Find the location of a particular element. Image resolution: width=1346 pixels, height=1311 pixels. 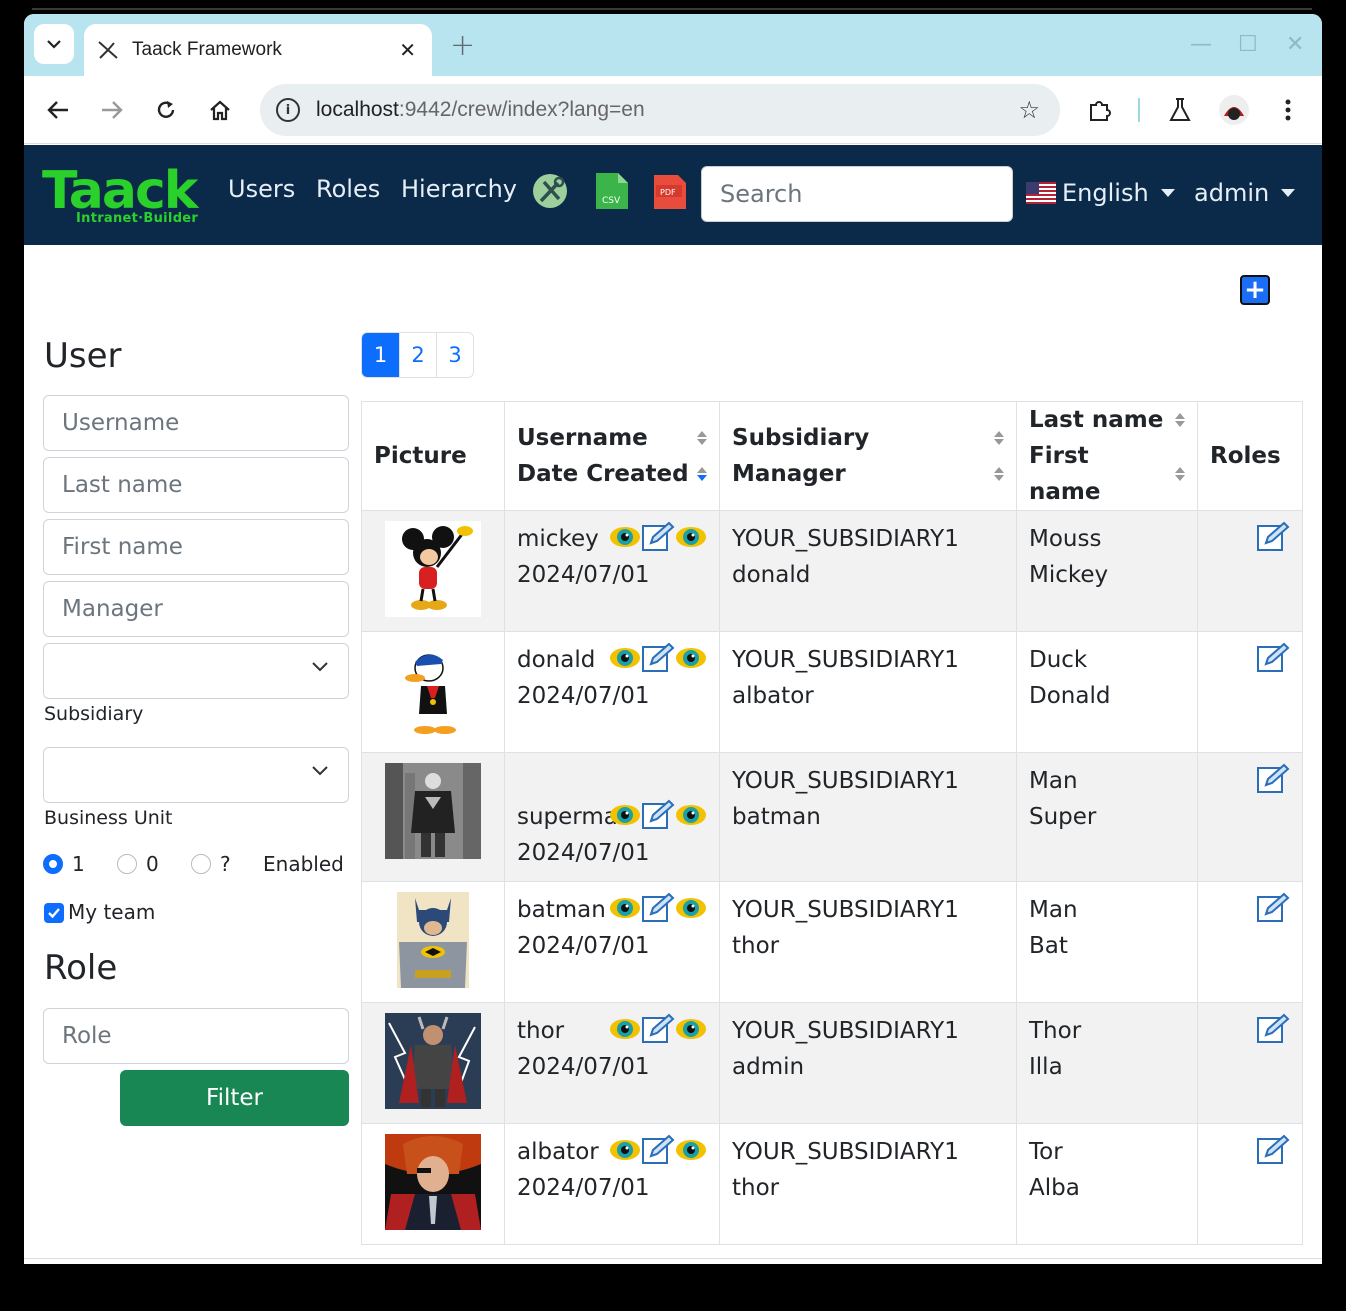

last-name-field: Last name is located at coordinates (196, 485).